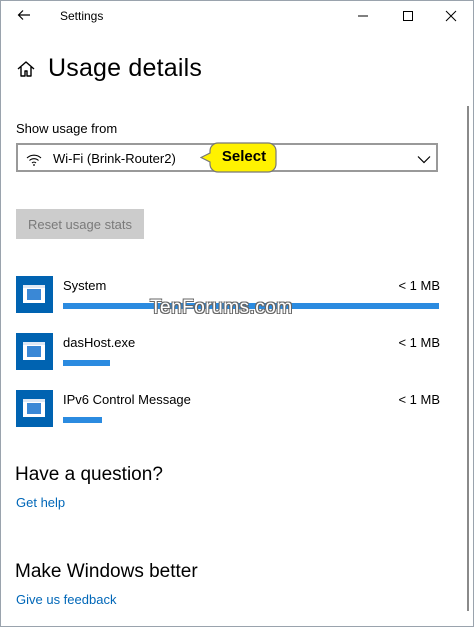  Describe the element at coordinates (125, 68) in the screenshot. I see `page-title: Usage details` at that location.